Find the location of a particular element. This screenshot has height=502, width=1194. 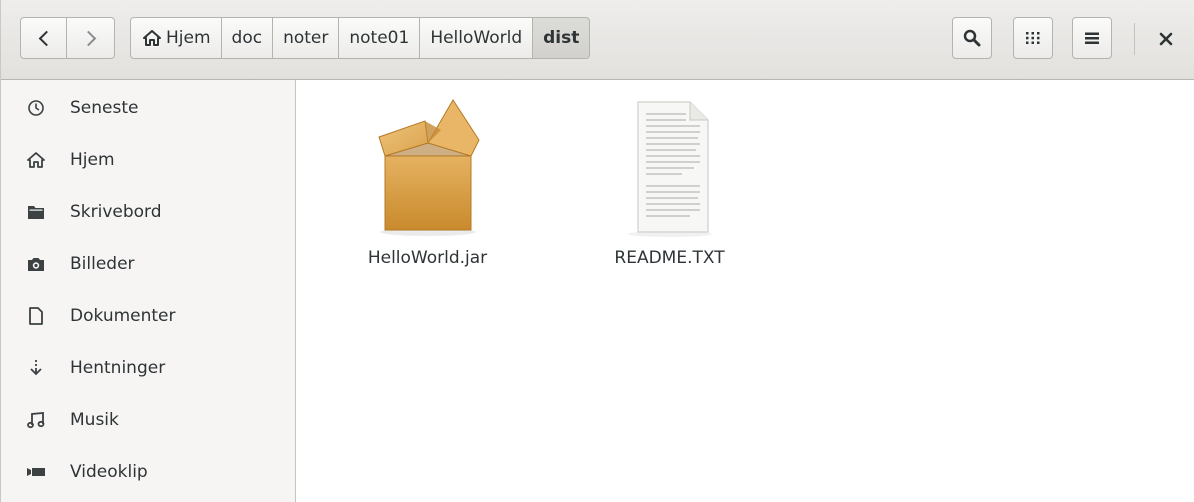

close-icon is located at coordinates (1166, 39).